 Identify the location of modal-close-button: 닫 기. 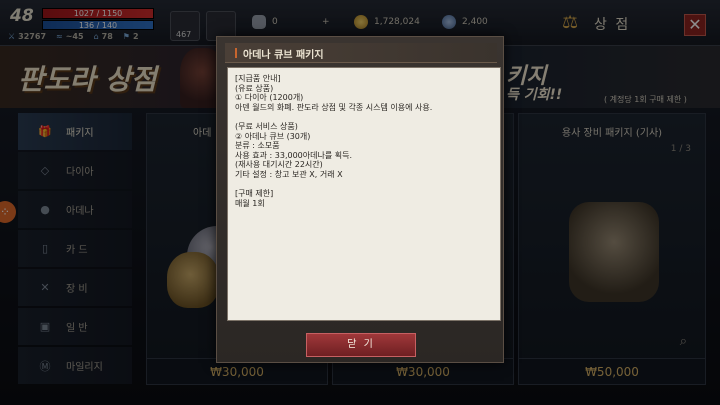
(361, 345).